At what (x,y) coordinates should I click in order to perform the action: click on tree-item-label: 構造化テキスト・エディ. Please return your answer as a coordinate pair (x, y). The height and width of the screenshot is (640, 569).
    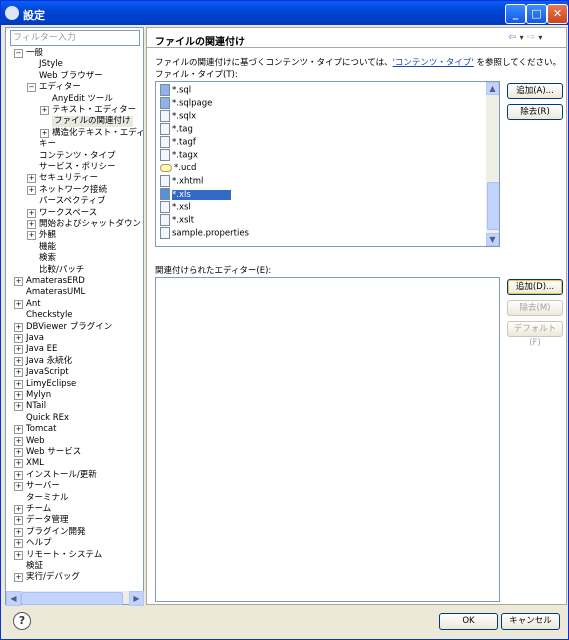
    Looking at the image, I should click on (97, 132).